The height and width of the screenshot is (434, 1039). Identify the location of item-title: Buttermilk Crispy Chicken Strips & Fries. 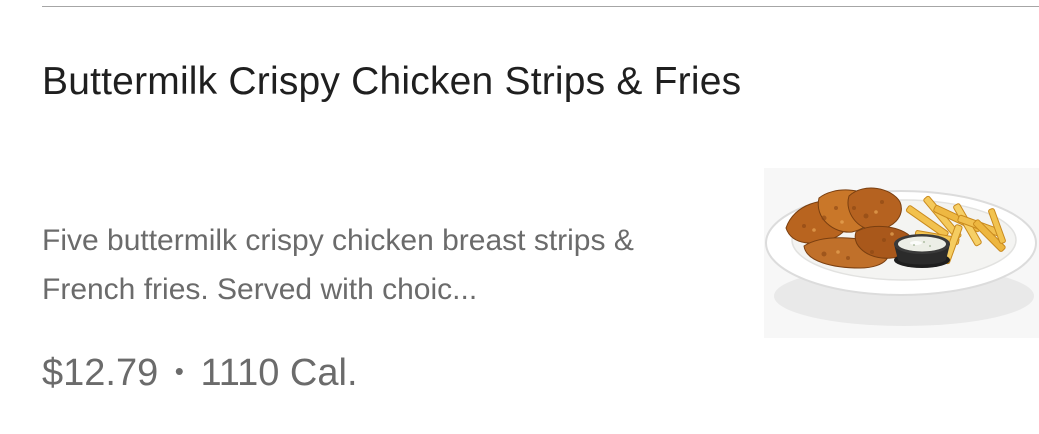
(392, 81).